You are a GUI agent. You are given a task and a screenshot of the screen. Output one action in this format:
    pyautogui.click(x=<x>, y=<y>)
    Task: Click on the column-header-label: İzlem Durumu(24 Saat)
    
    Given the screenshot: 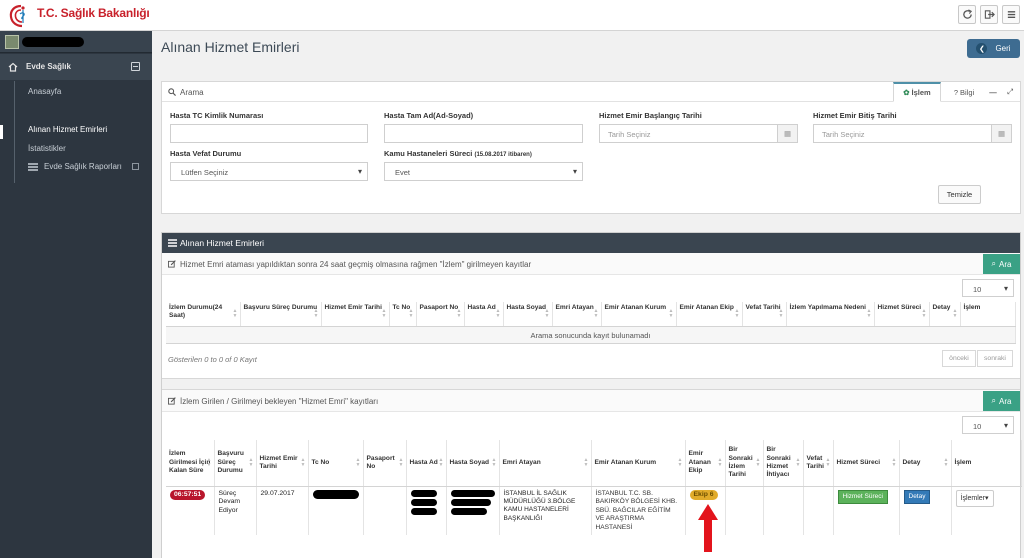 What is the action you would take?
    pyautogui.click(x=196, y=312)
    